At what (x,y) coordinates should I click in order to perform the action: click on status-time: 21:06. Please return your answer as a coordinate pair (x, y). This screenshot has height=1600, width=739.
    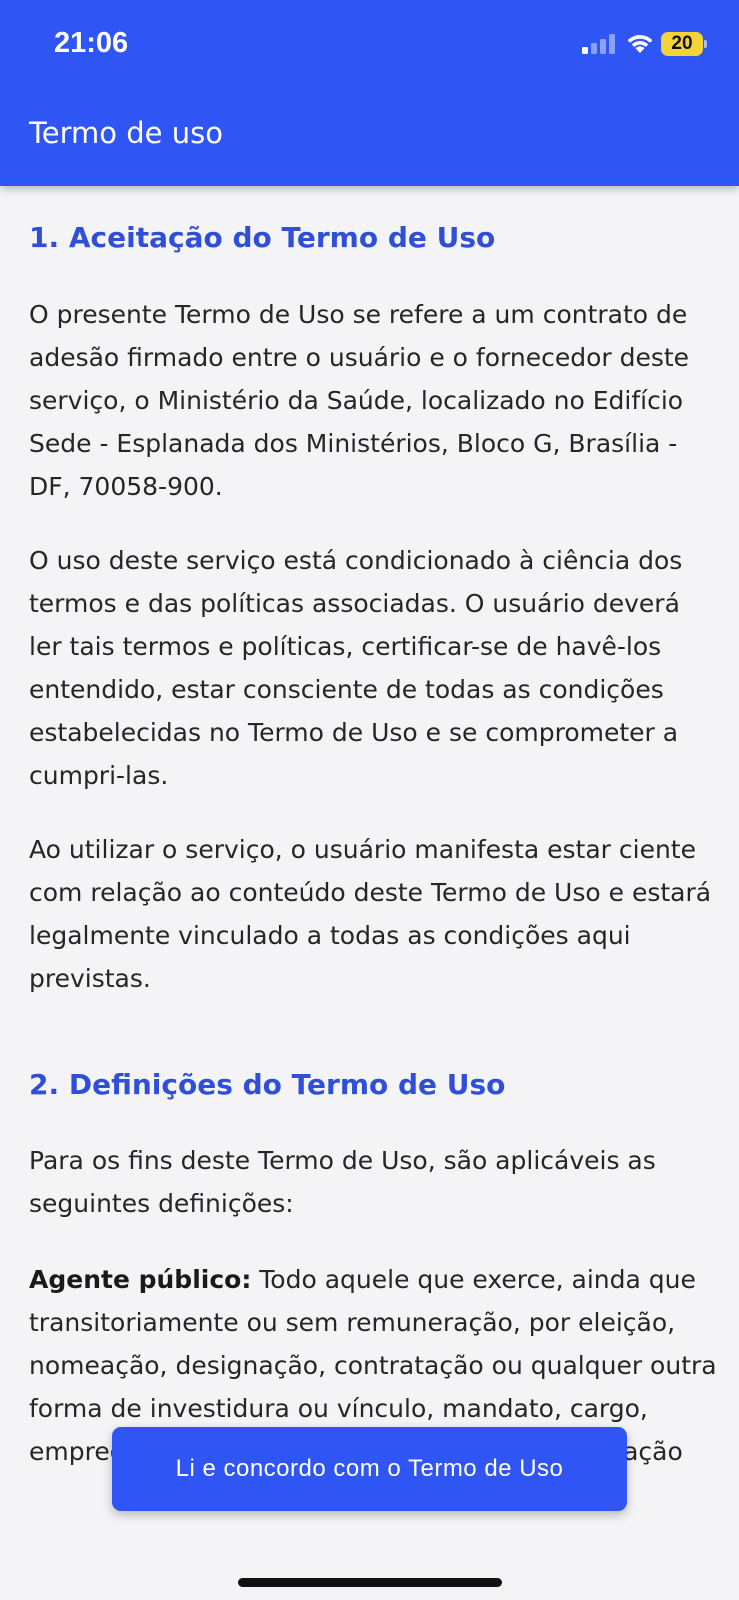
    Looking at the image, I should click on (91, 43).